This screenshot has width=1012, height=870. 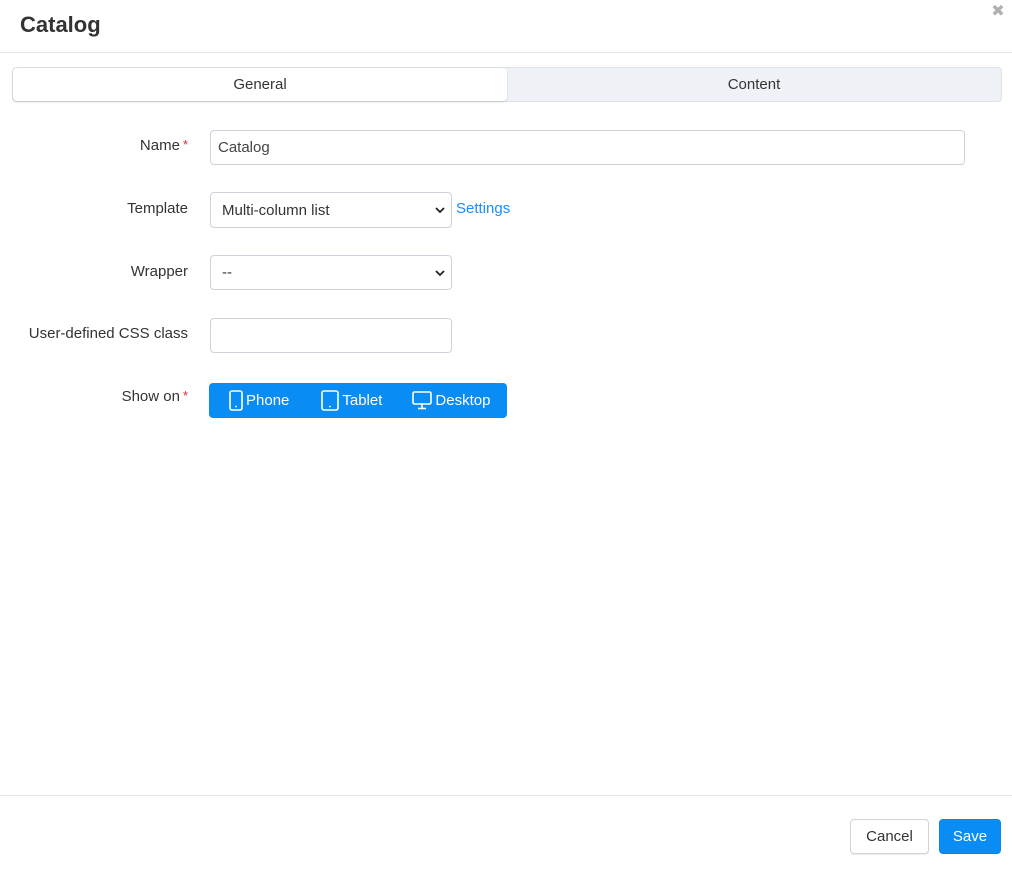 I want to click on template-select-value: Multi-column list, so click(x=276, y=210).